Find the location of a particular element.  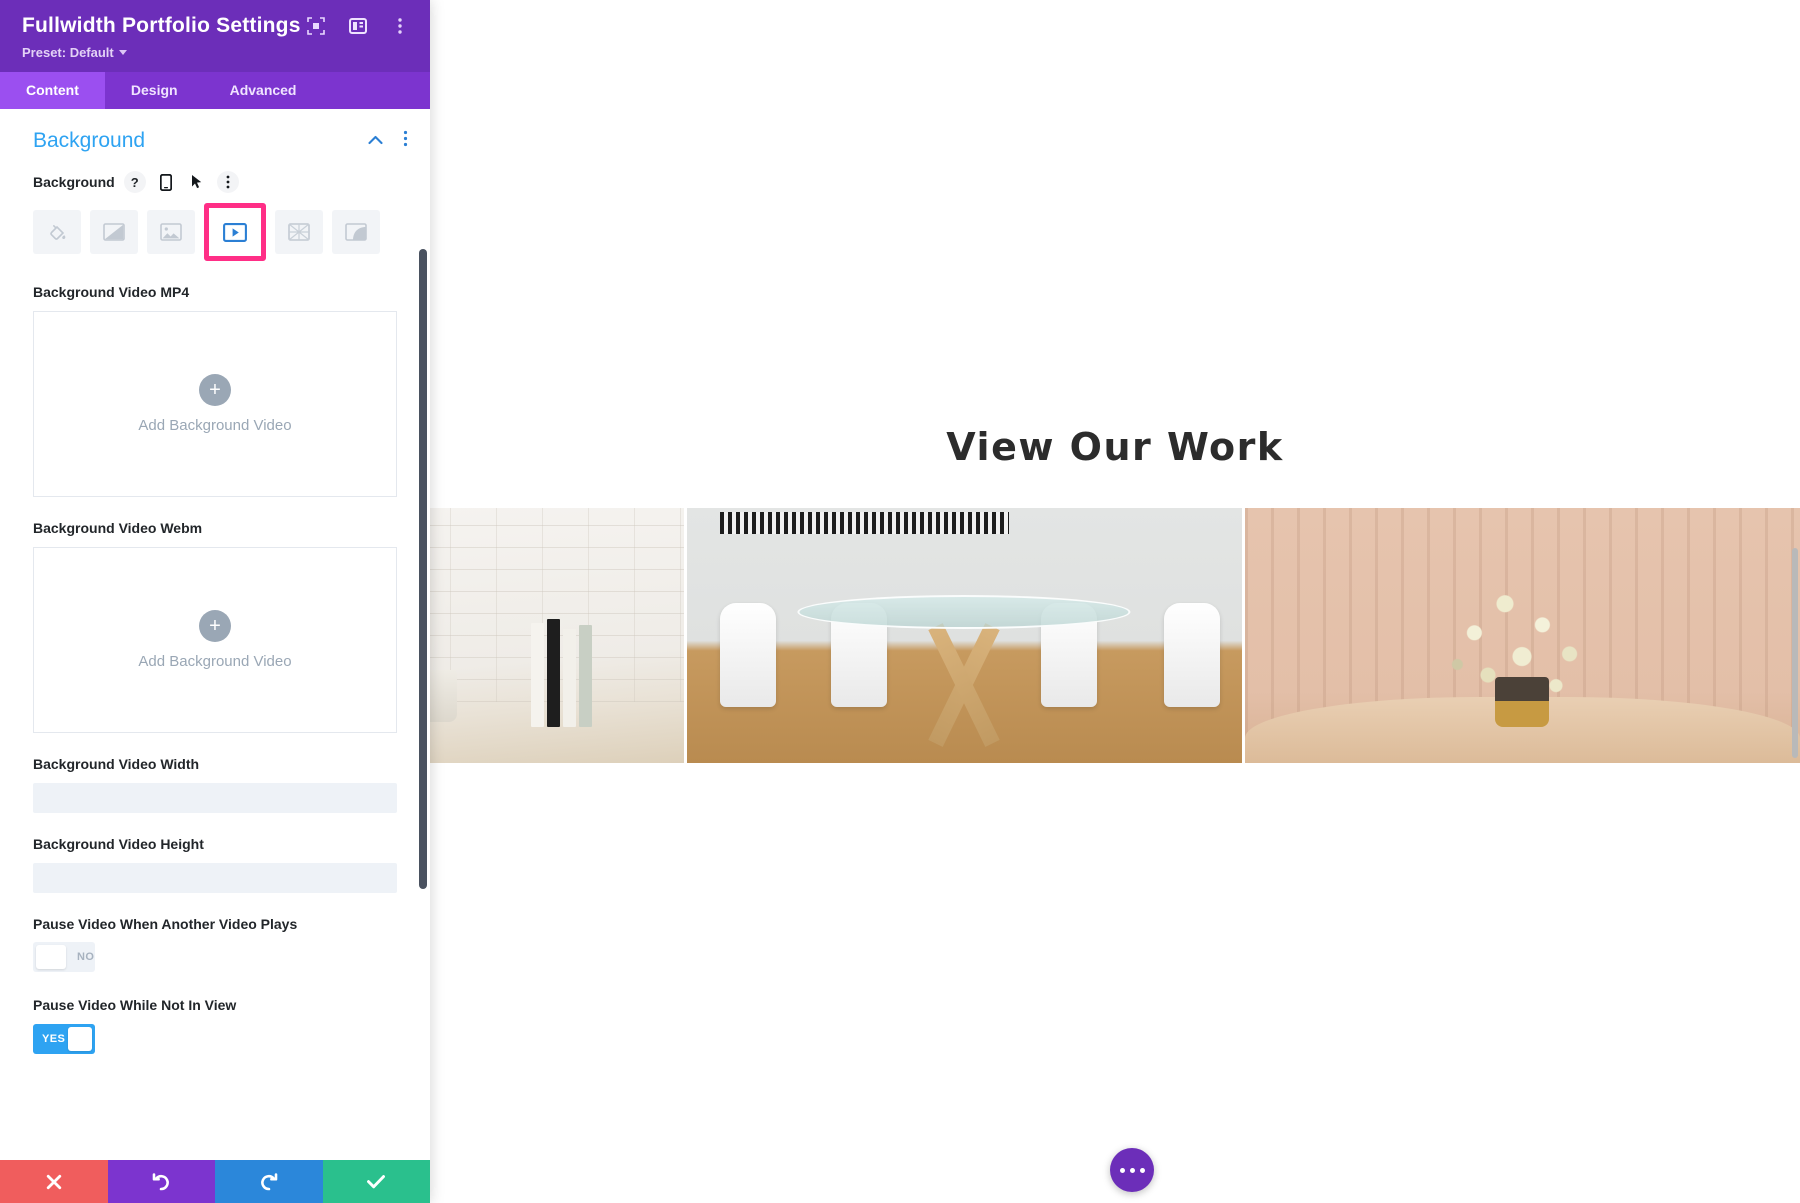

builder-menu-fab is located at coordinates (1132, 1170).